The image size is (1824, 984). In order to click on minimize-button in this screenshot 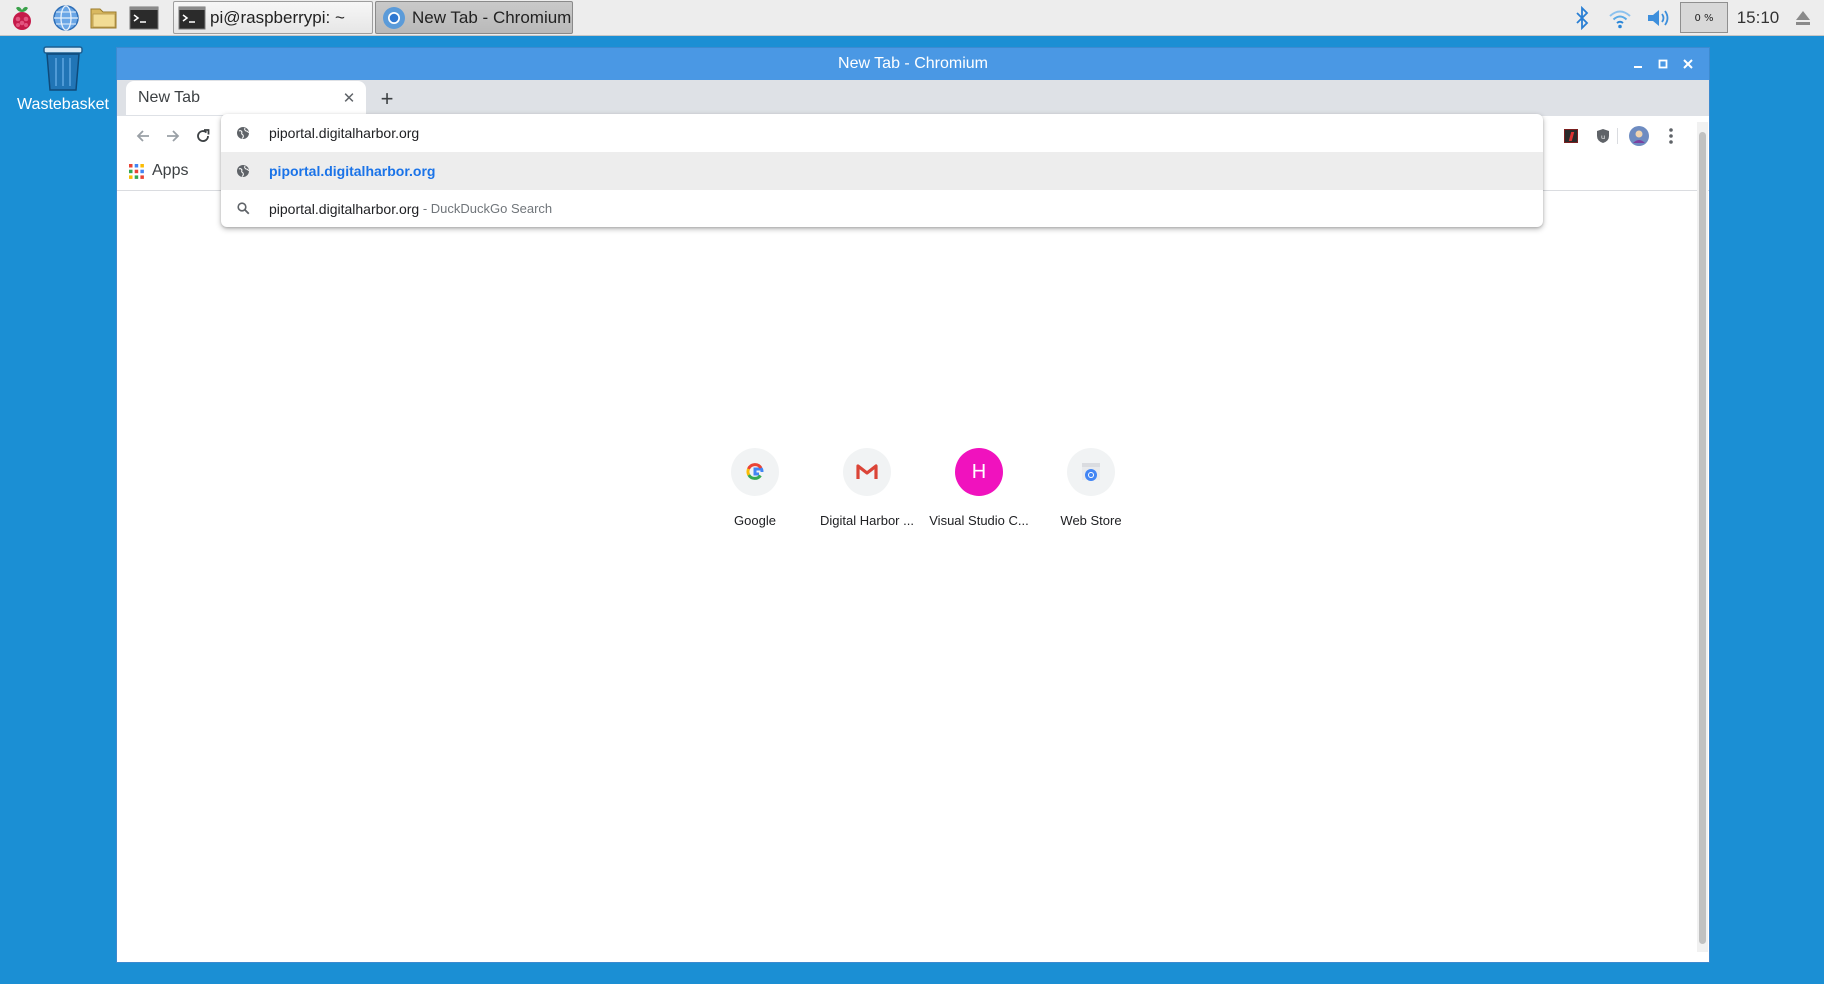, I will do `click(1638, 64)`.